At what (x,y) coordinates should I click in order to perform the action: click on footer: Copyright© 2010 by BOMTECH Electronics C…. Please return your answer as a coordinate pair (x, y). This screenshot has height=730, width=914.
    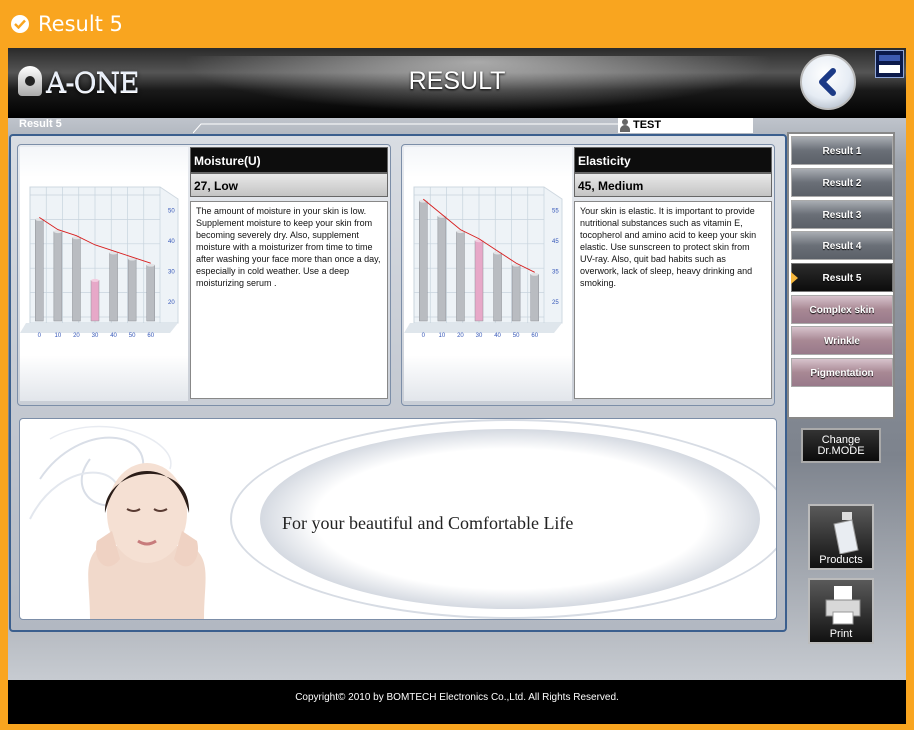
    Looking at the image, I should click on (457, 702).